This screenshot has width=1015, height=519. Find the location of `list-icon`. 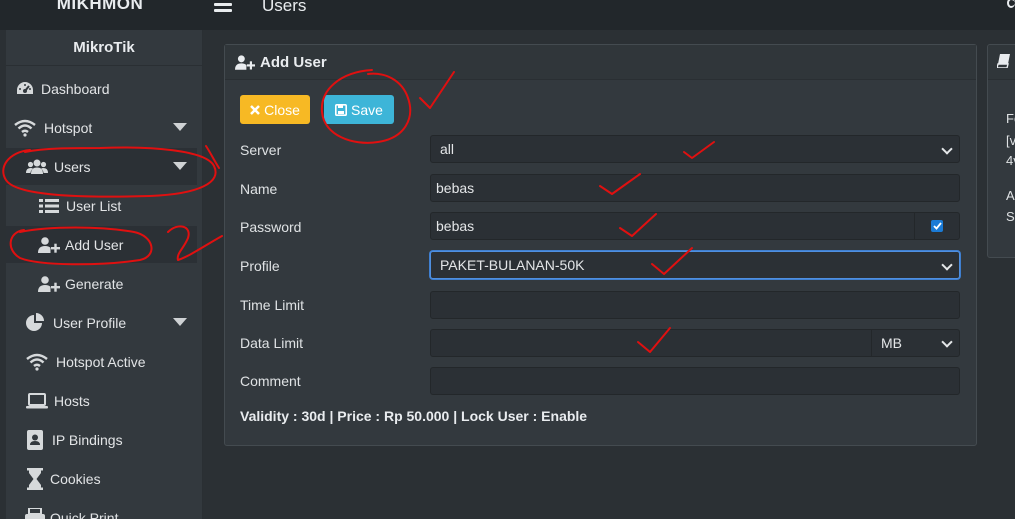

list-icon is located at coordinates (49, 206).